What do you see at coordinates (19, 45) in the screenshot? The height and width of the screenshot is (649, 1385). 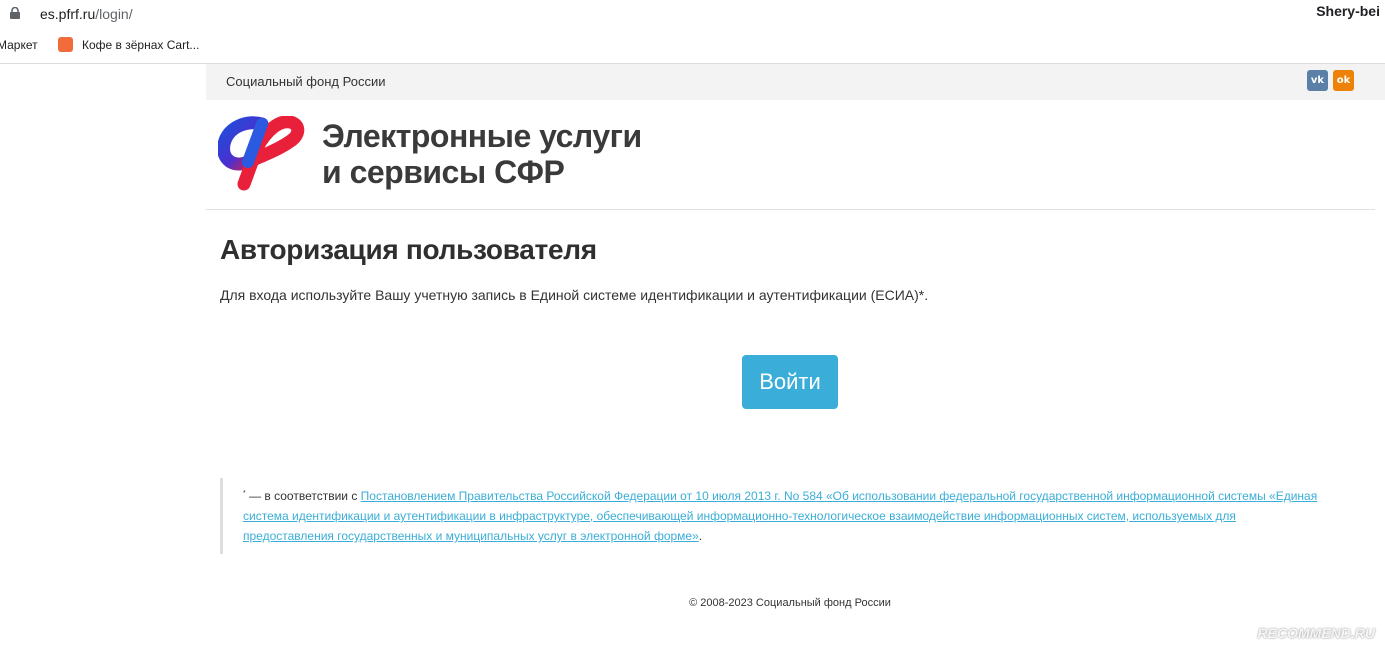 I see `bookmark-market: Маркет` at bounding box center [19, 45].